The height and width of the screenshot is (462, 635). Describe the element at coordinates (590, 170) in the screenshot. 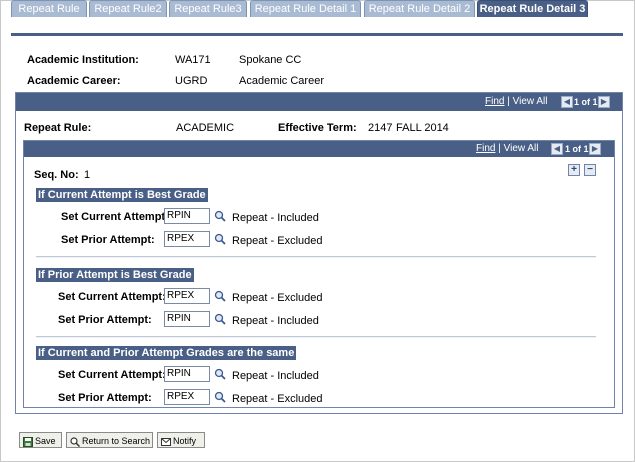

I see `delete-row-icon: −` at that location.